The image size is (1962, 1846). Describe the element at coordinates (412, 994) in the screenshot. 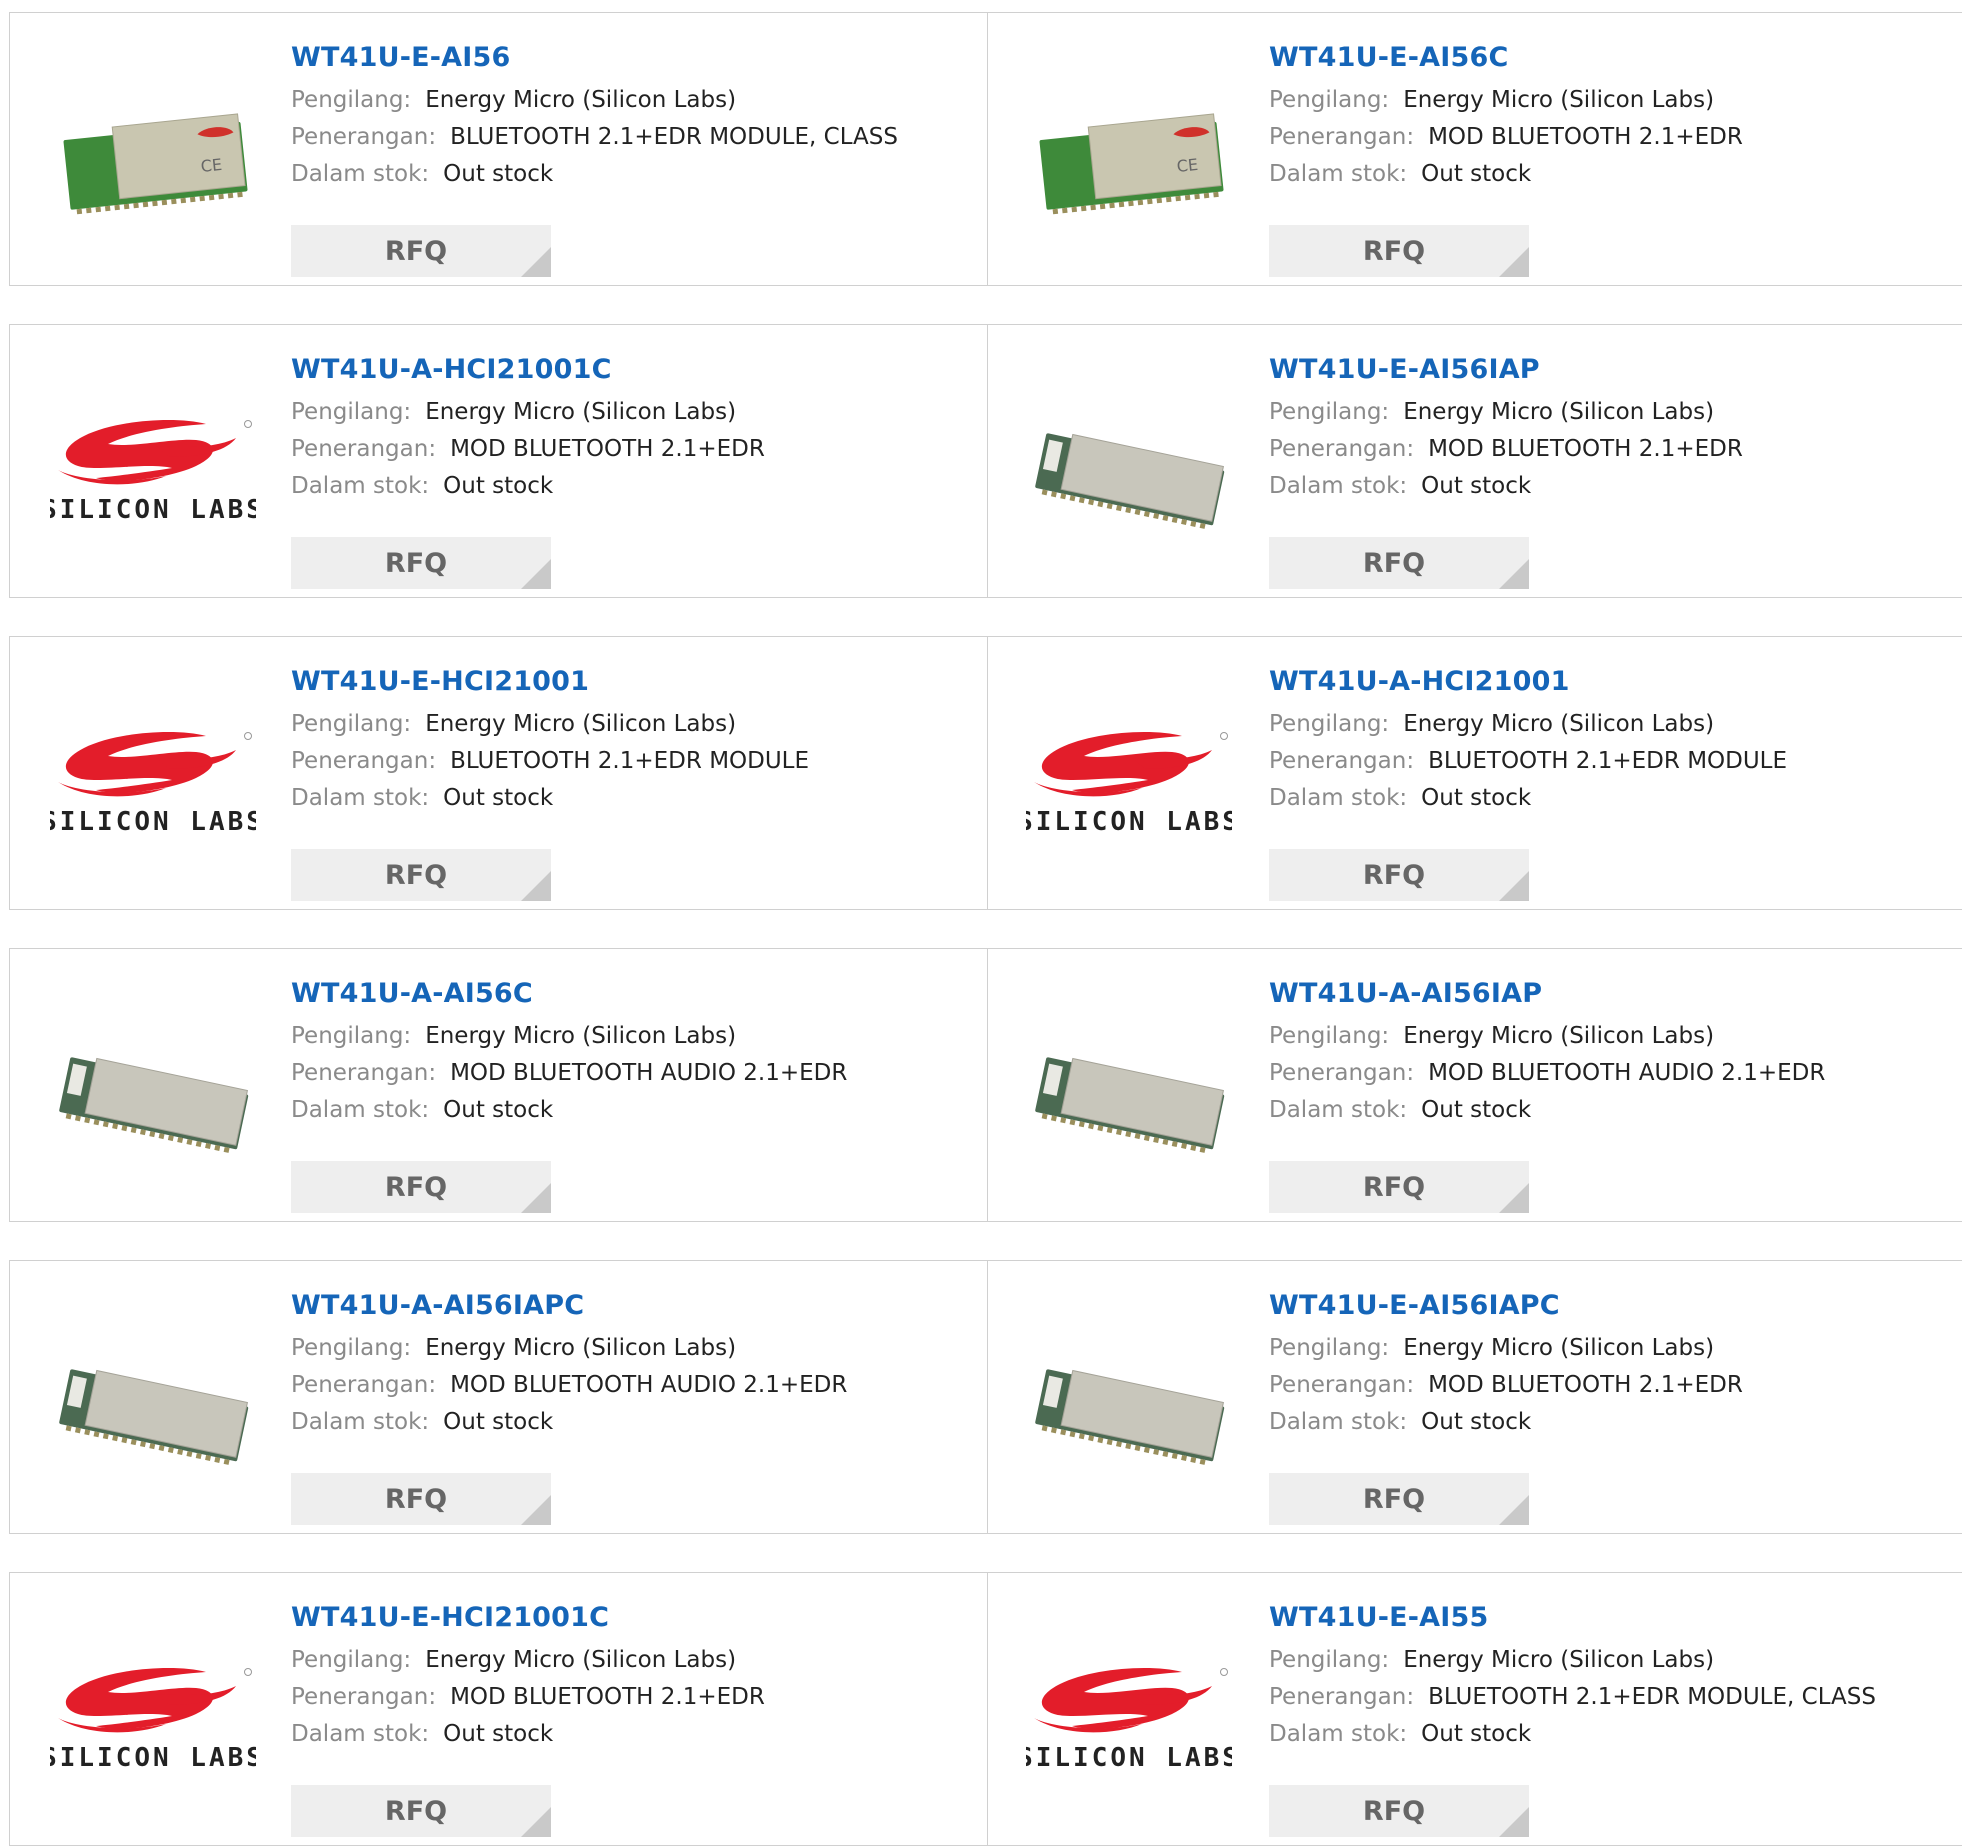

I see `product-part-number-link: WT41U-A-AI56C` at that location.